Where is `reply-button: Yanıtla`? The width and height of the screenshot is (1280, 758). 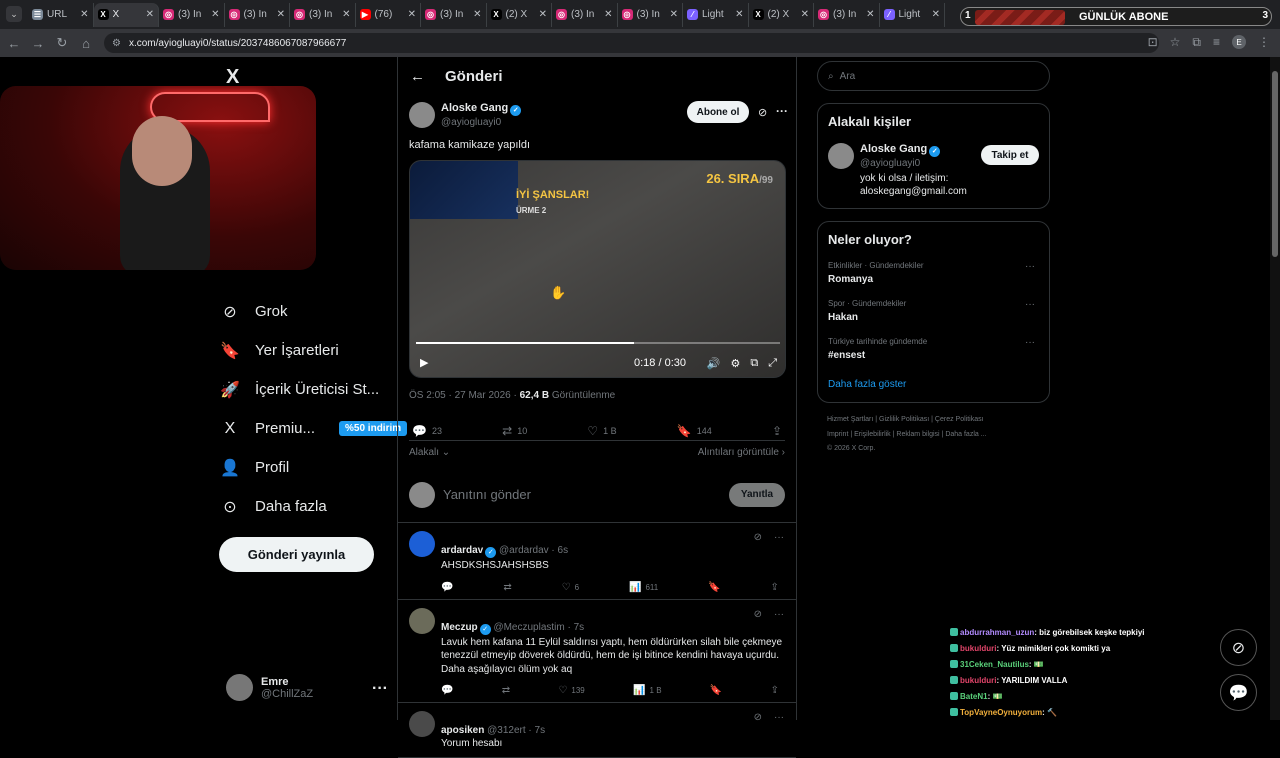 reply-button: Yanıtla is located at coordinates (757, 494).